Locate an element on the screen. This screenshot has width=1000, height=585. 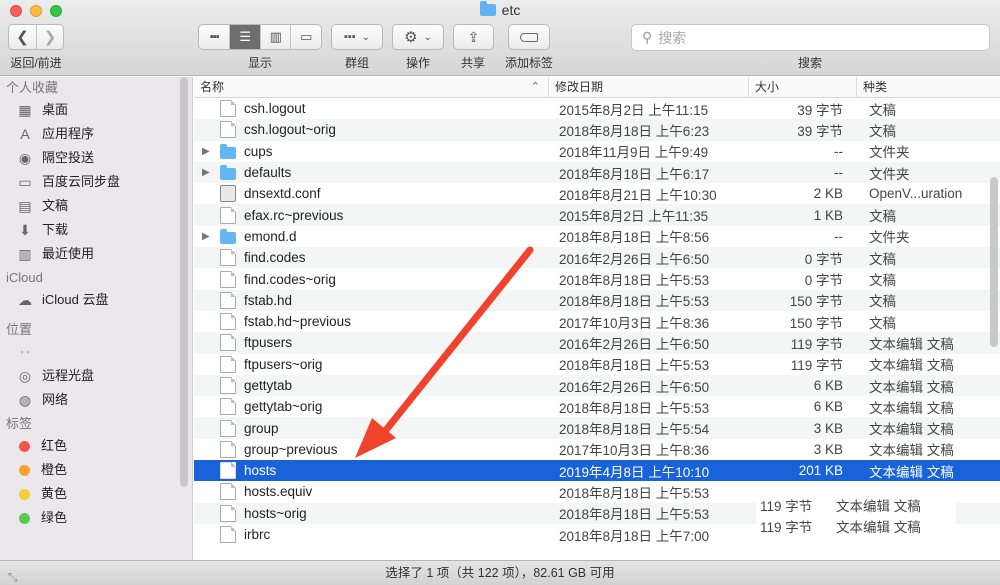
tag-icon is located at coordinates (529, 37).